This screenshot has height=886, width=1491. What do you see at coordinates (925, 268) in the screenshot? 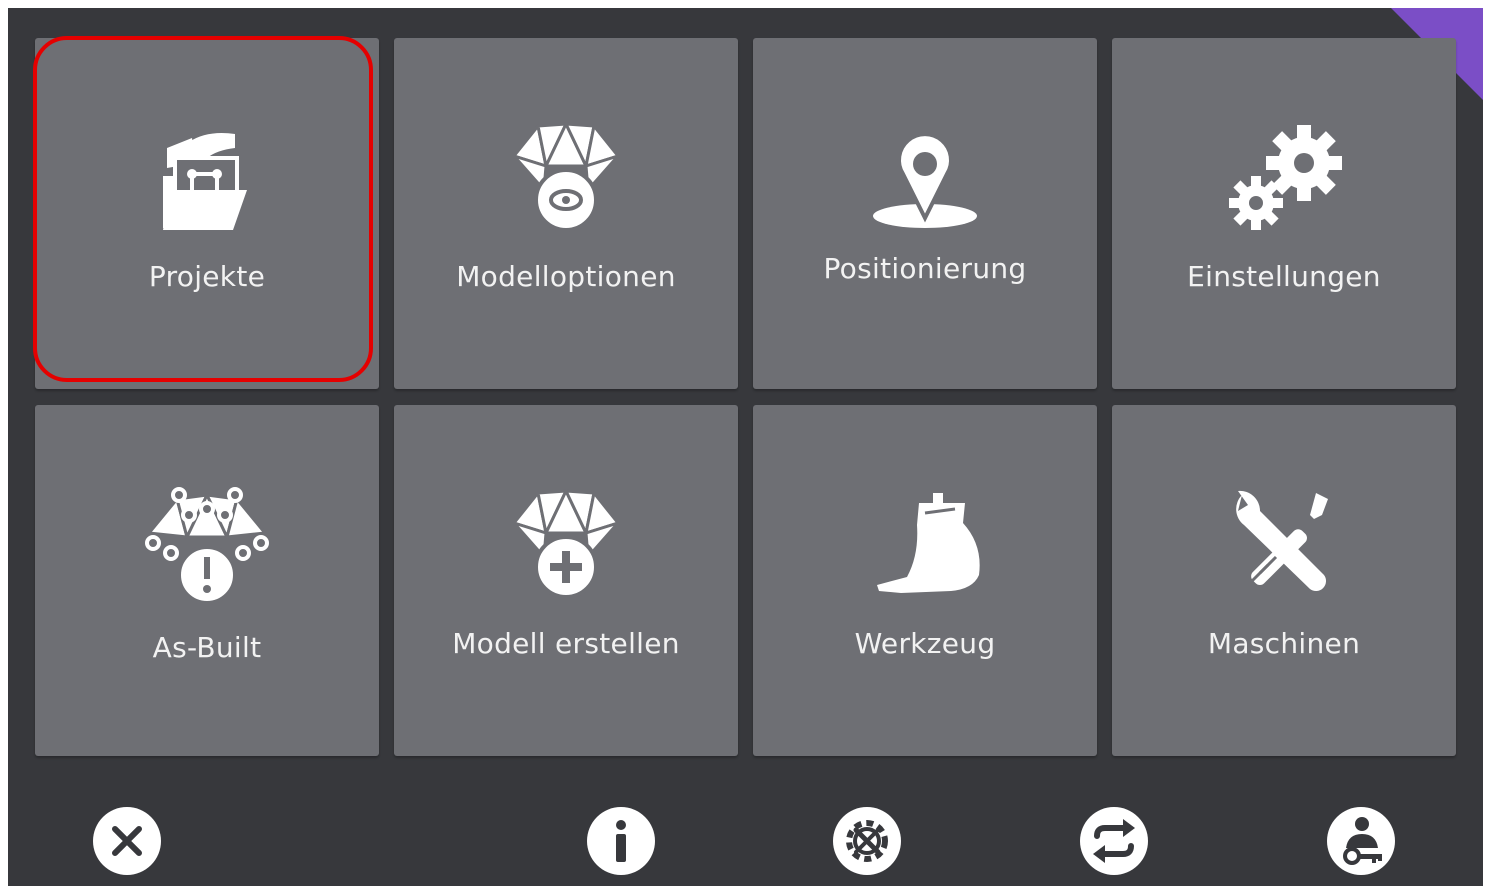
I see `tile-label: Positionierung` at bounding box center [925, 268].